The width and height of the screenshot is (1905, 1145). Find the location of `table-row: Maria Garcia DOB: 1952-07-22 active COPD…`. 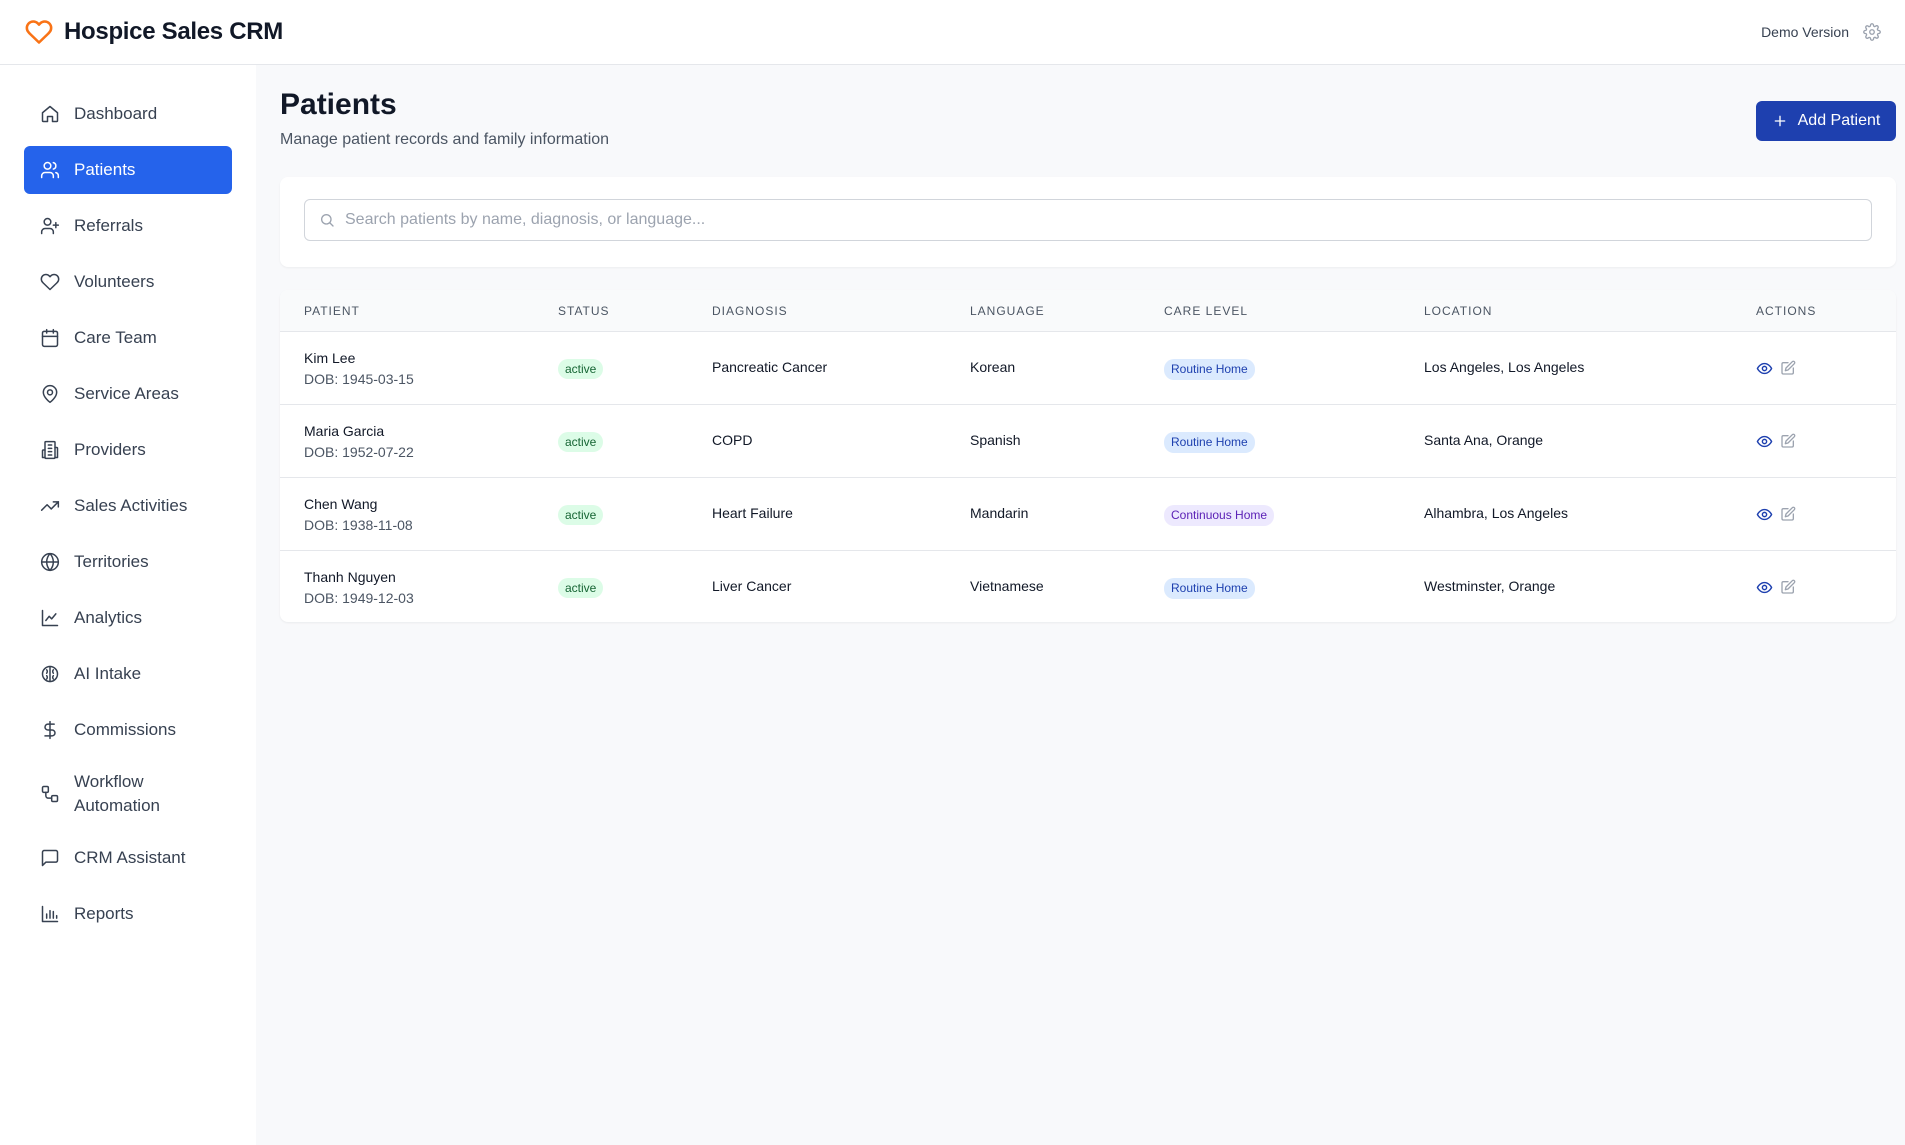

table-row: Maria Garcia DOB: 1952-07-22 active COPD… is located at coordinates (1088, 441).